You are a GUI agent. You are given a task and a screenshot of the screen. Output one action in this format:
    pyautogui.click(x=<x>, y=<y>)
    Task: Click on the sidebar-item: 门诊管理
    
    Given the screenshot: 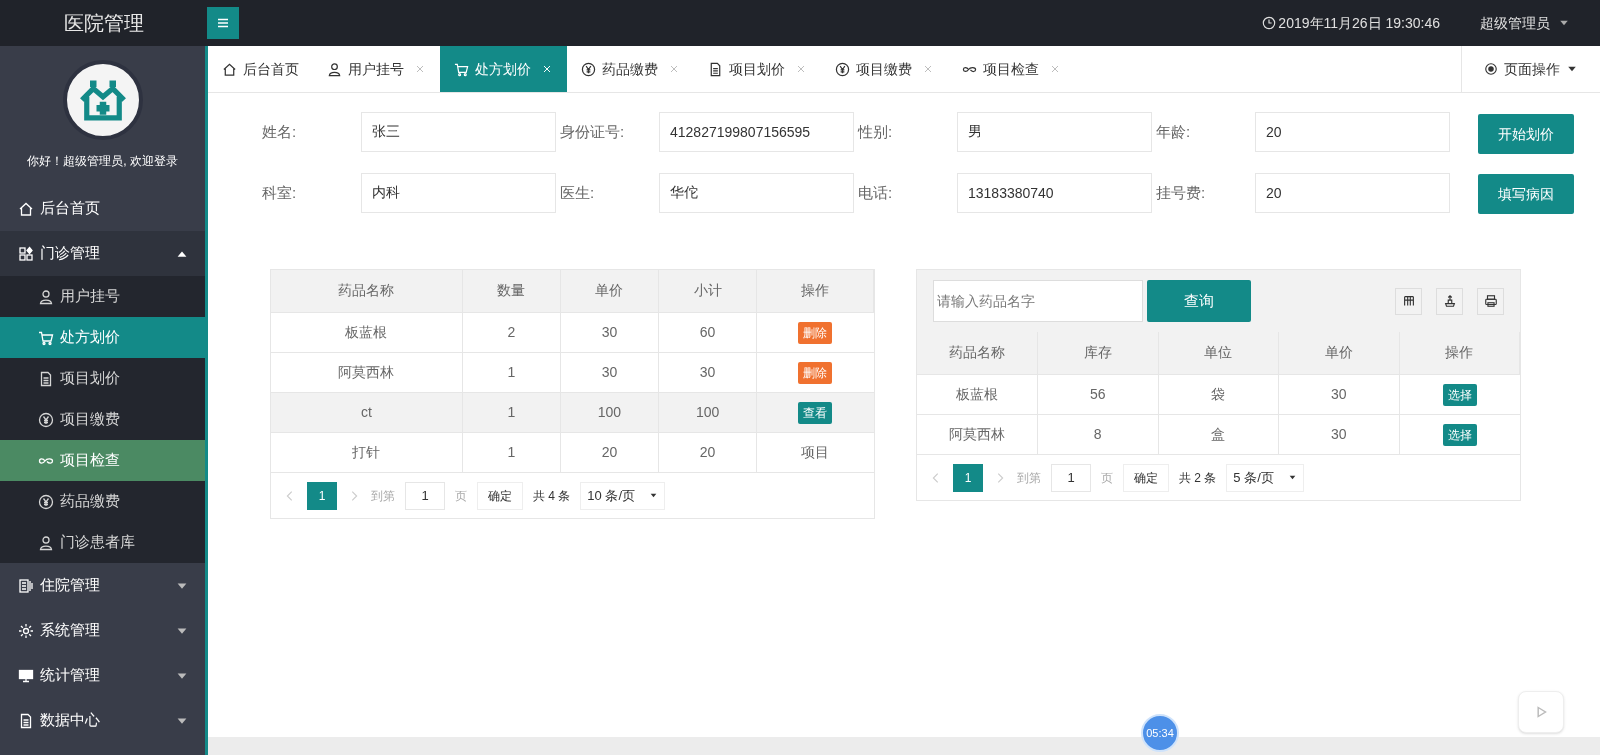 What is the action you would take?
    pyautogui.click(x=102, y=253)
    